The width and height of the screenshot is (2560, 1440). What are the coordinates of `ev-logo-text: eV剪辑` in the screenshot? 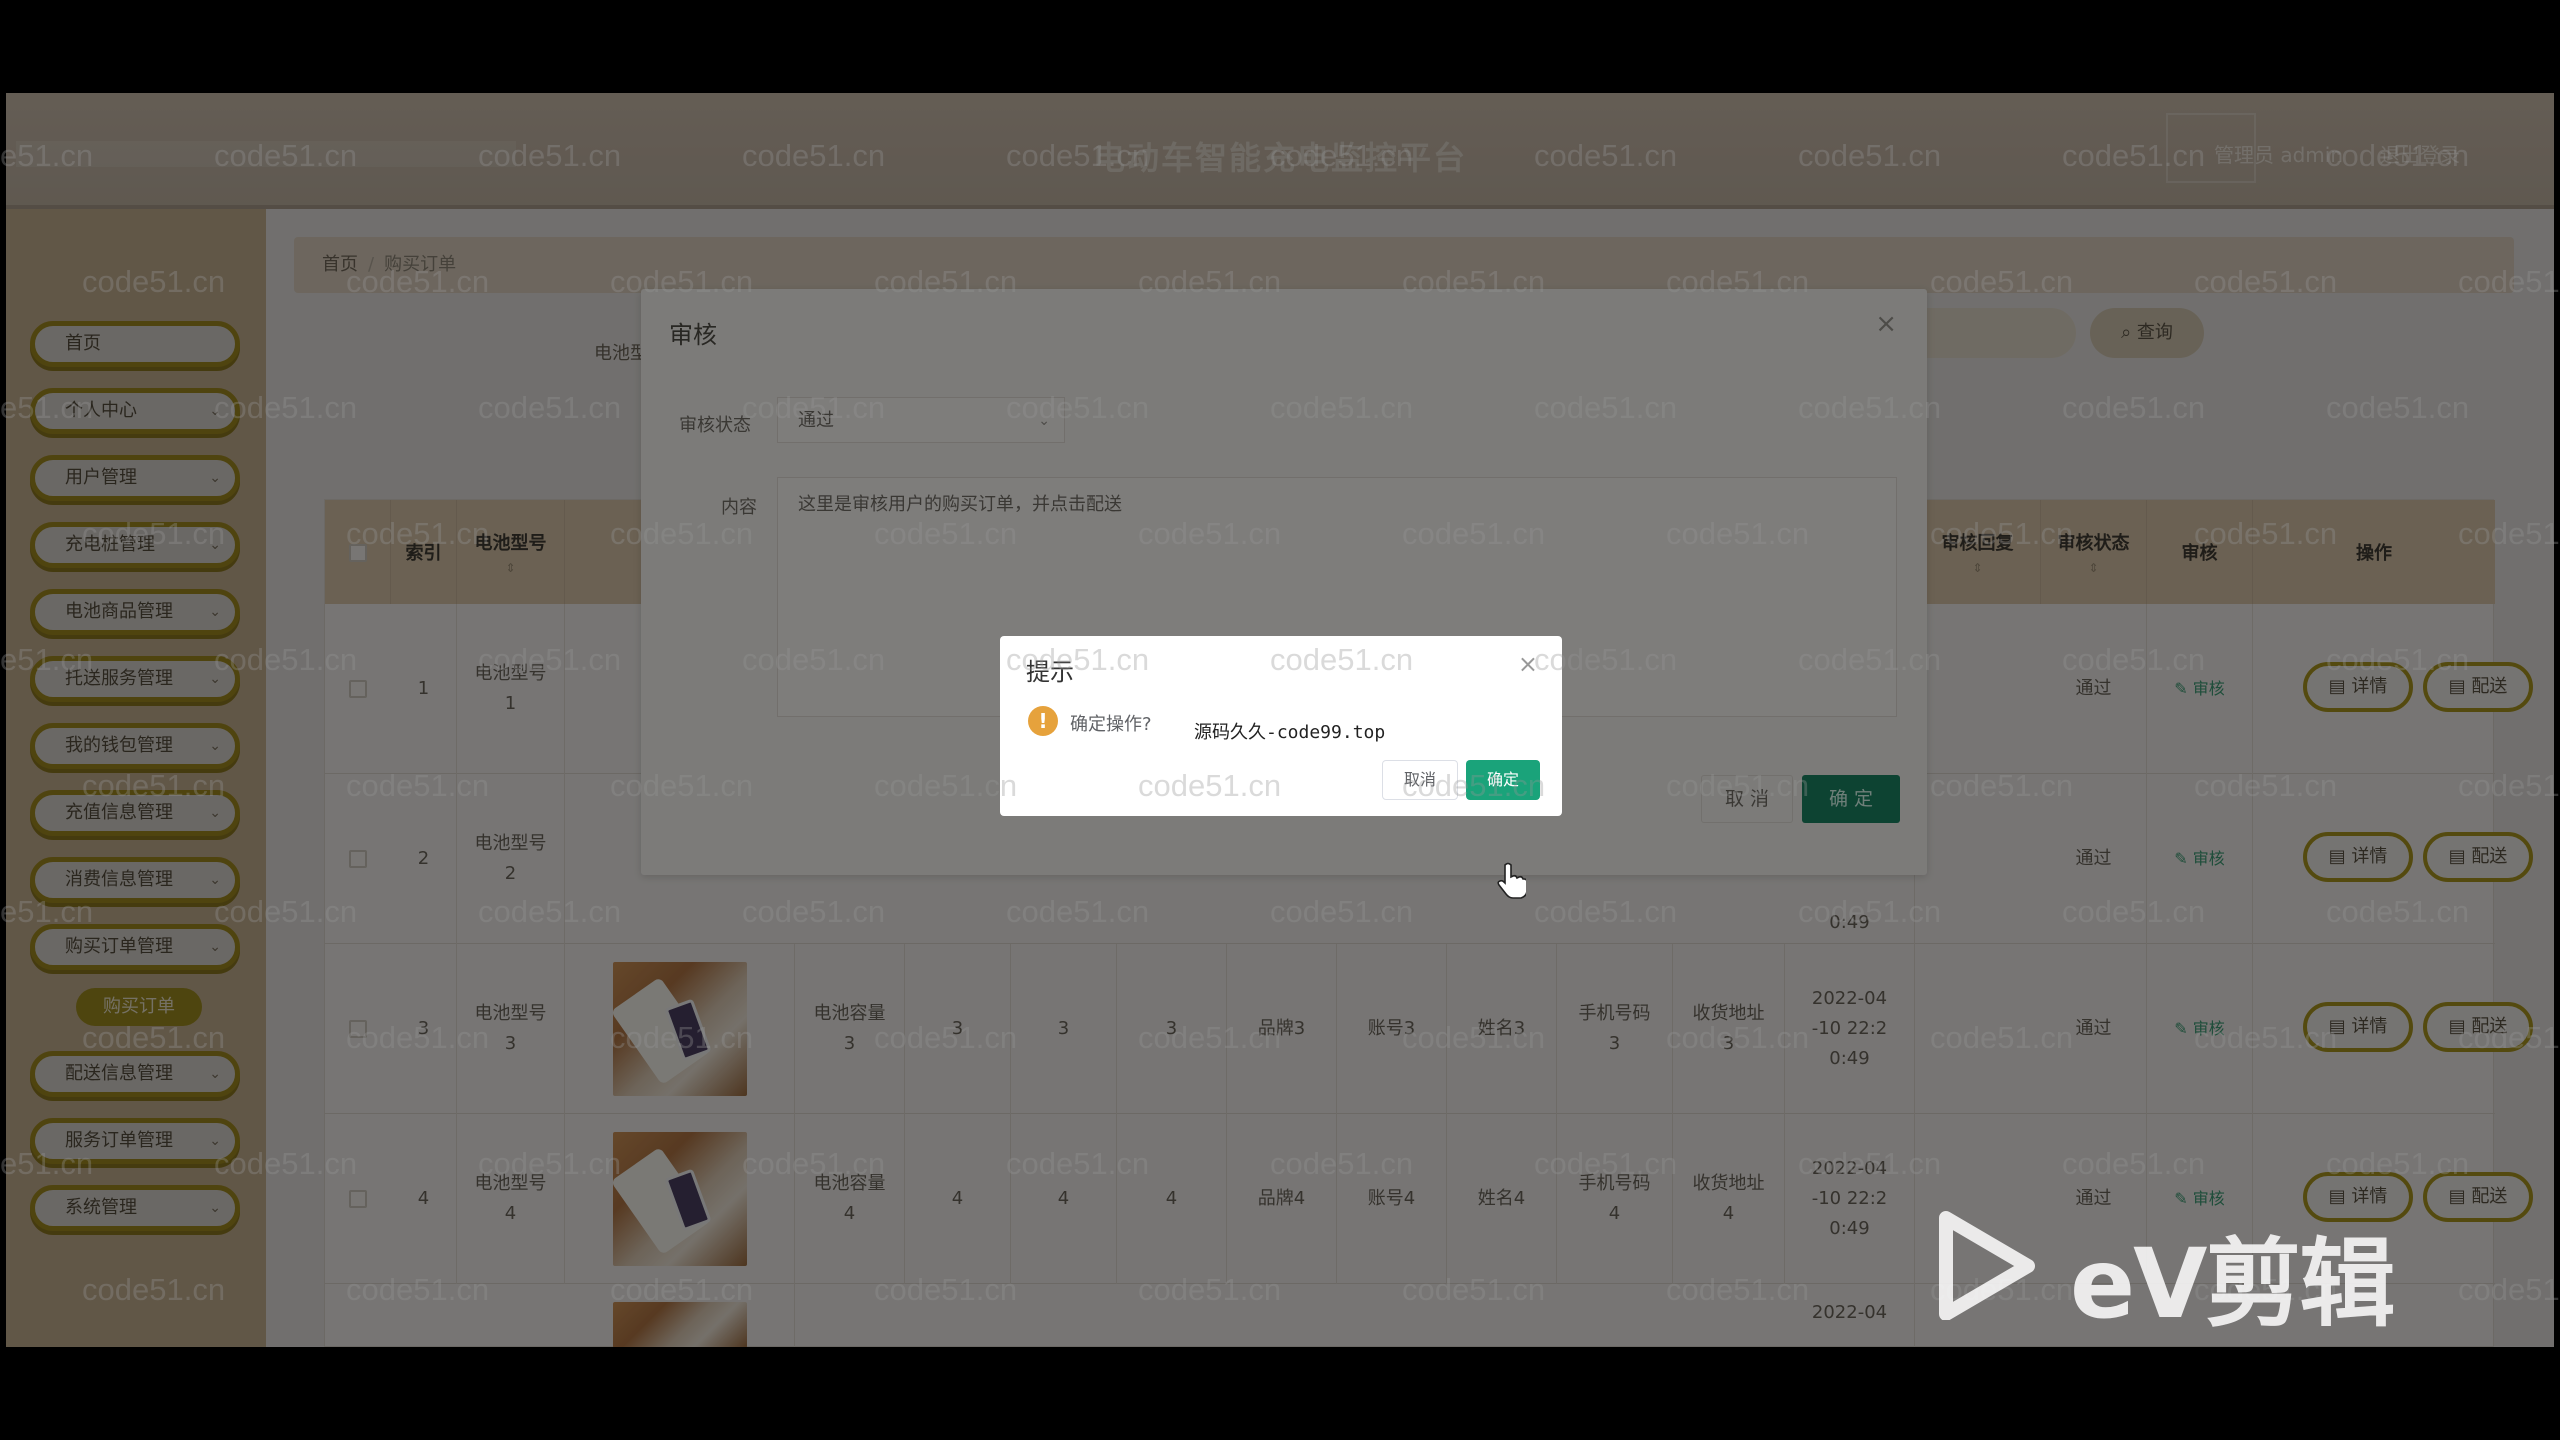 It's located at (2232, 1284).